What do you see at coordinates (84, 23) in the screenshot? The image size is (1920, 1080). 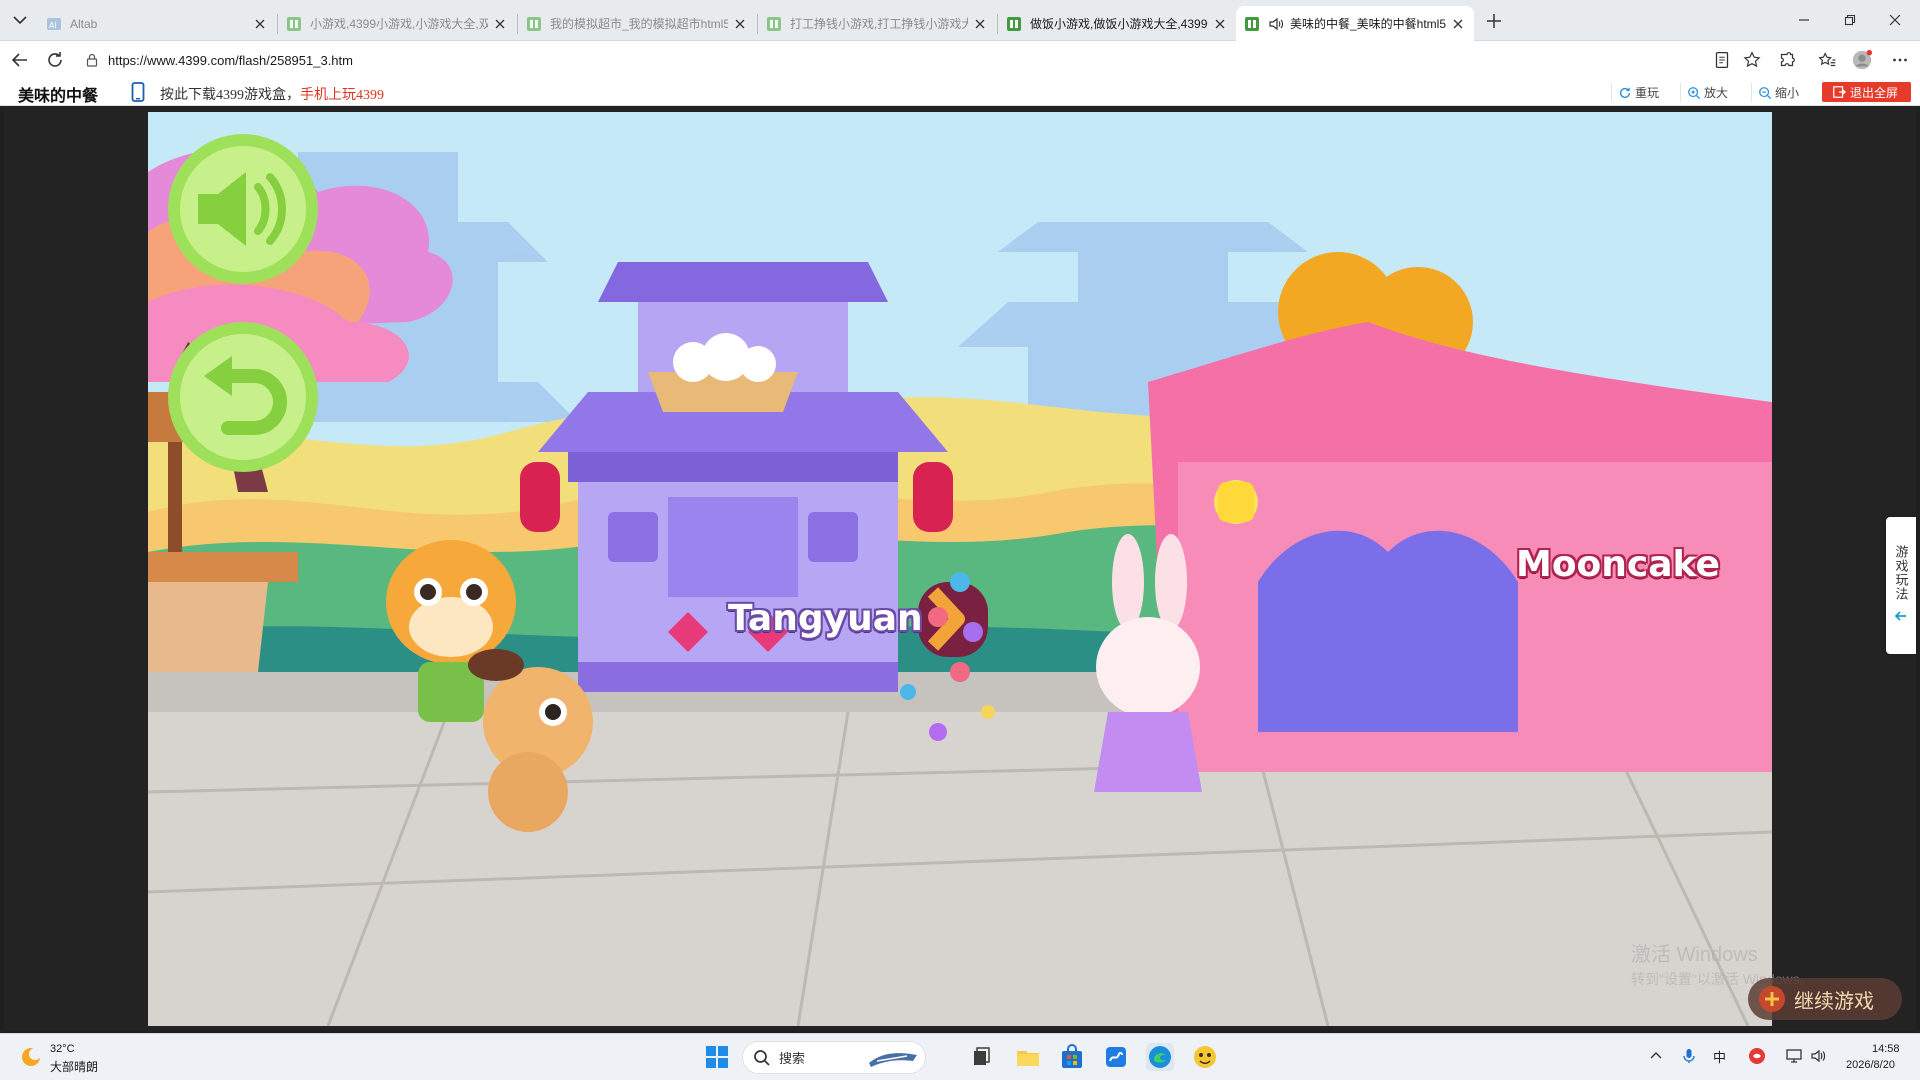 I see `tab-title: Altab` at bounding box center [84, 23].